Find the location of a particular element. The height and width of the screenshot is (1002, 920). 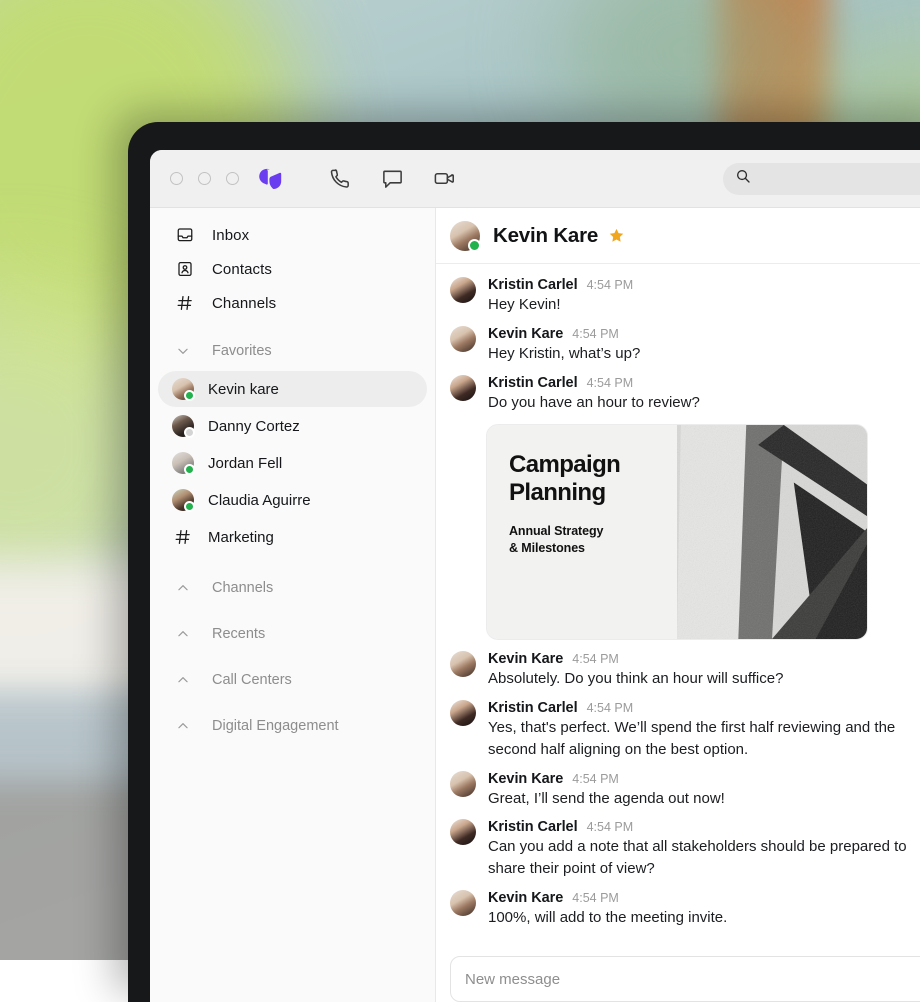

sidebar-item-inbox: Inbox is located at coordinates (292, 235).